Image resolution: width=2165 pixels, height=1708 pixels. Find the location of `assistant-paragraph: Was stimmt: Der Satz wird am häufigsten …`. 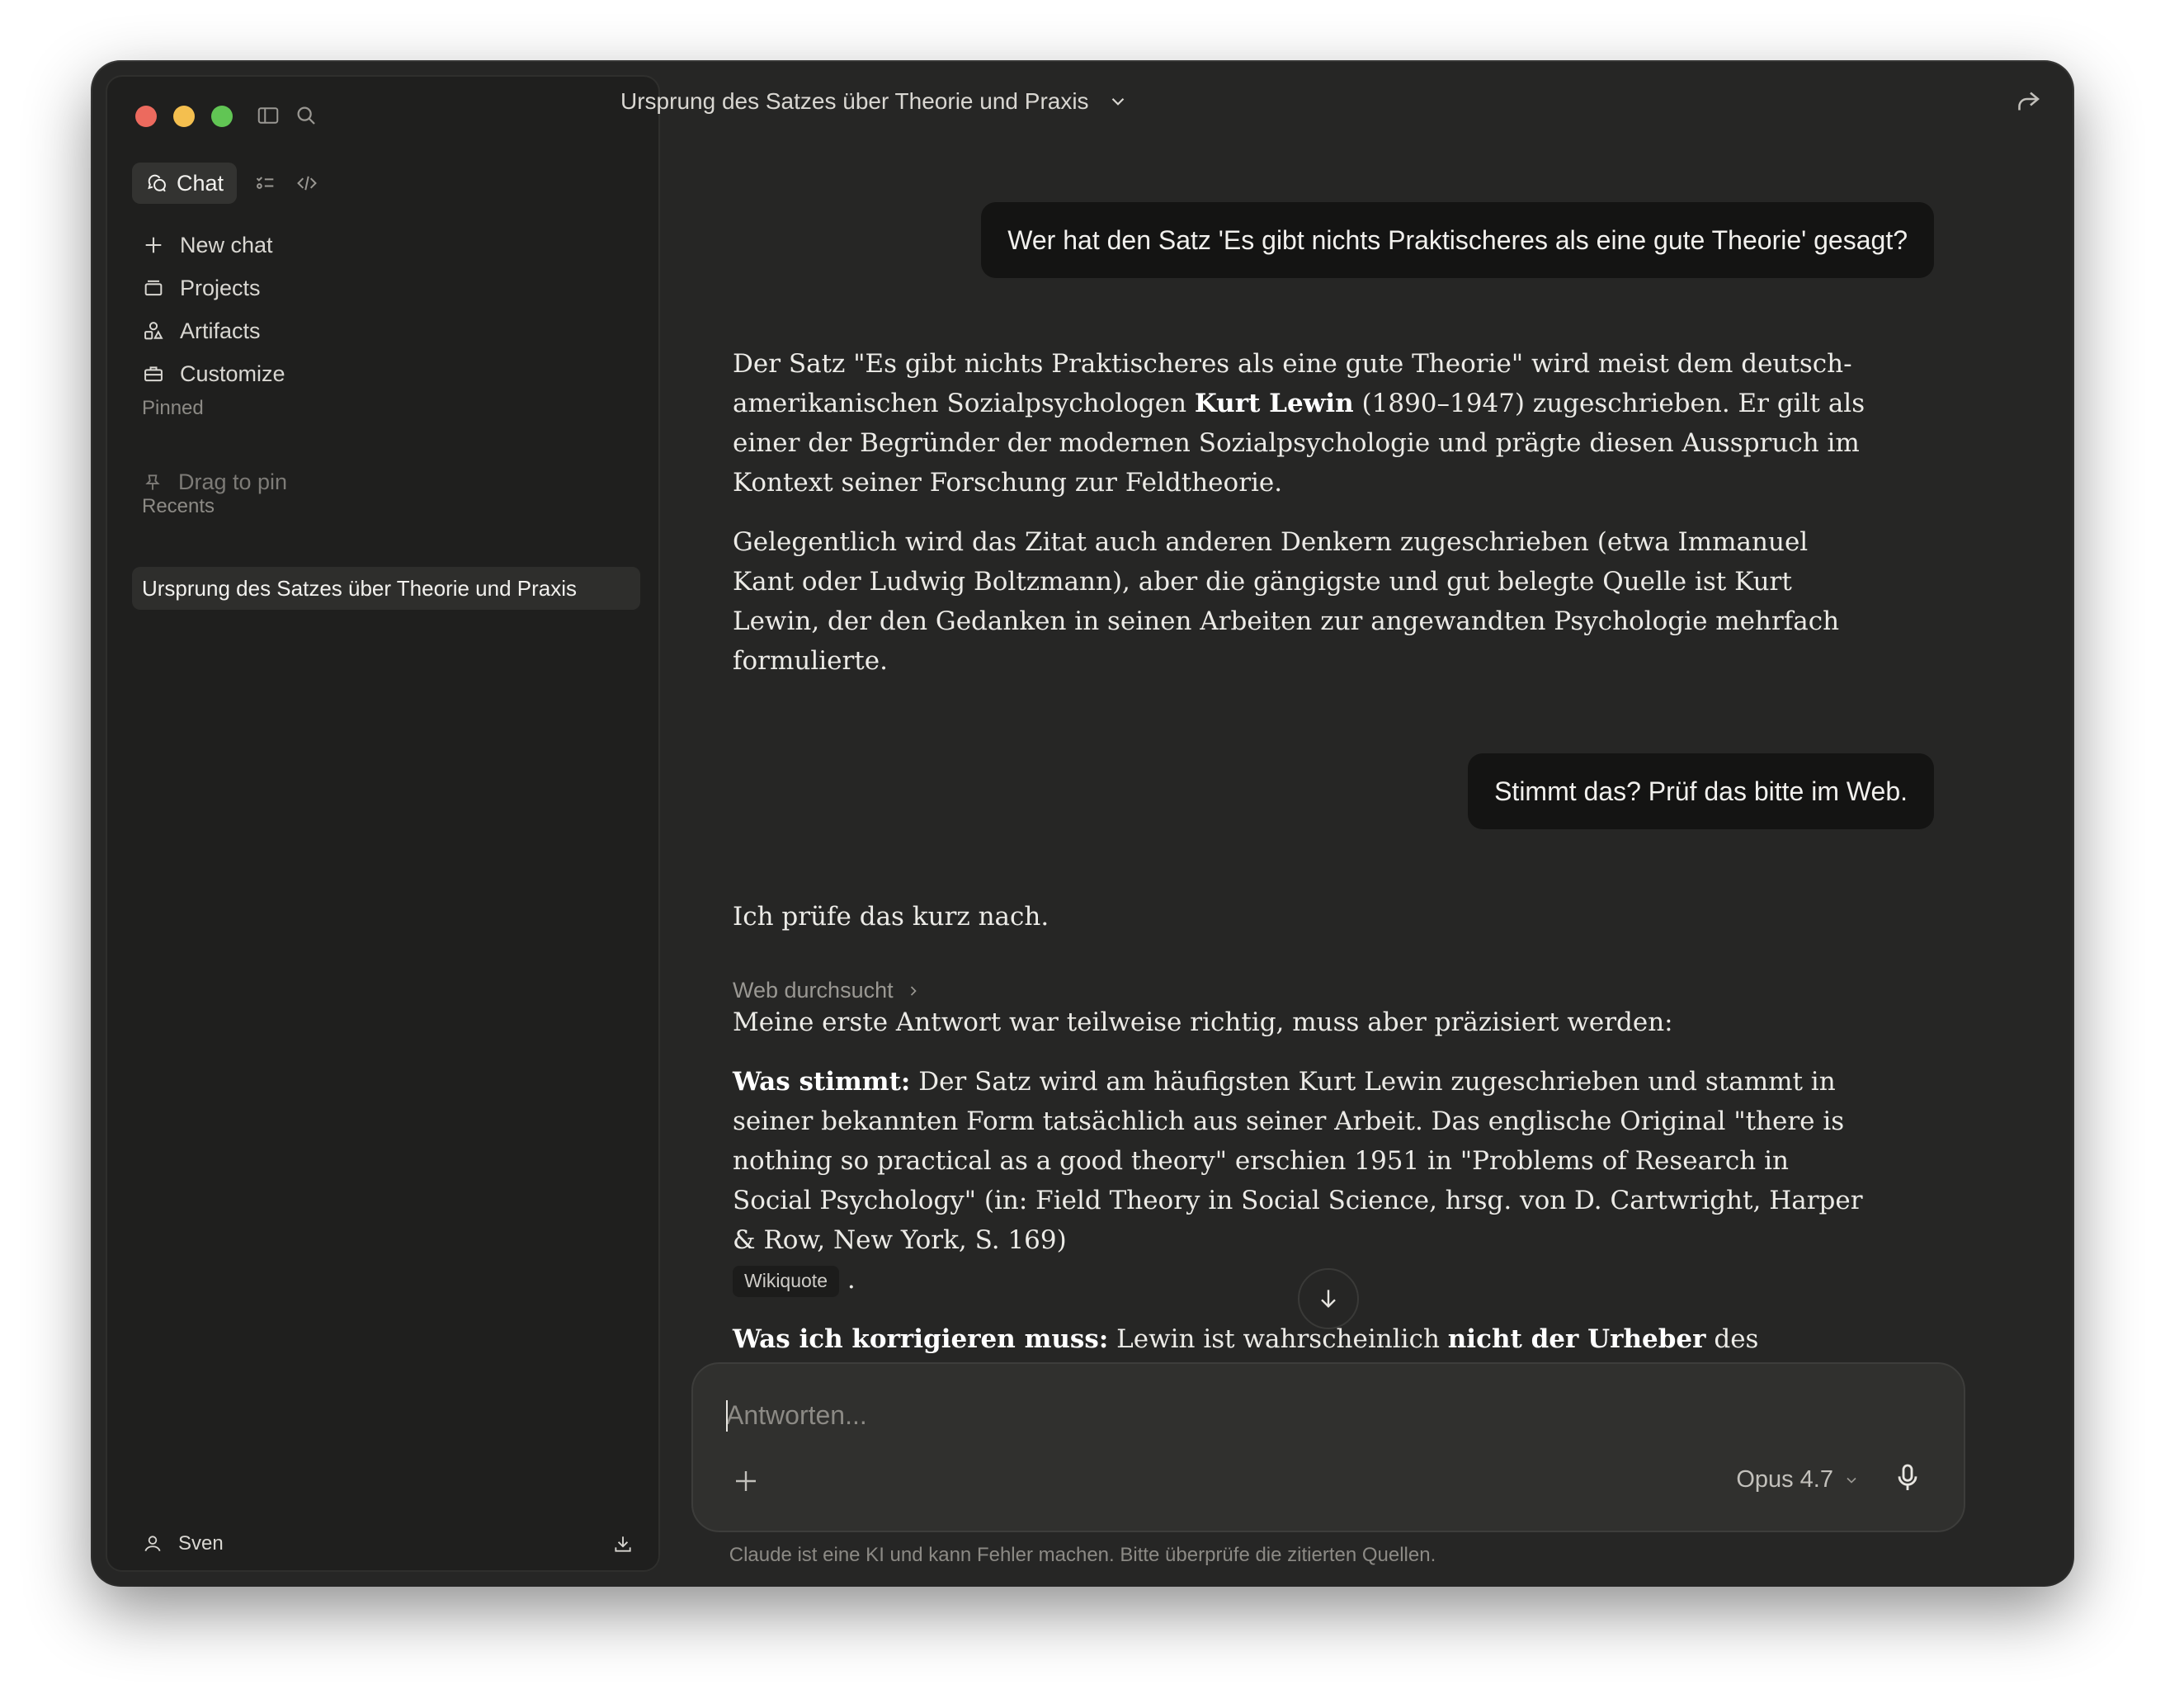

assistant-paragraph: Was stimmt: Der Satz wird am häufigsten … is located at coordinates (1302, 1181).